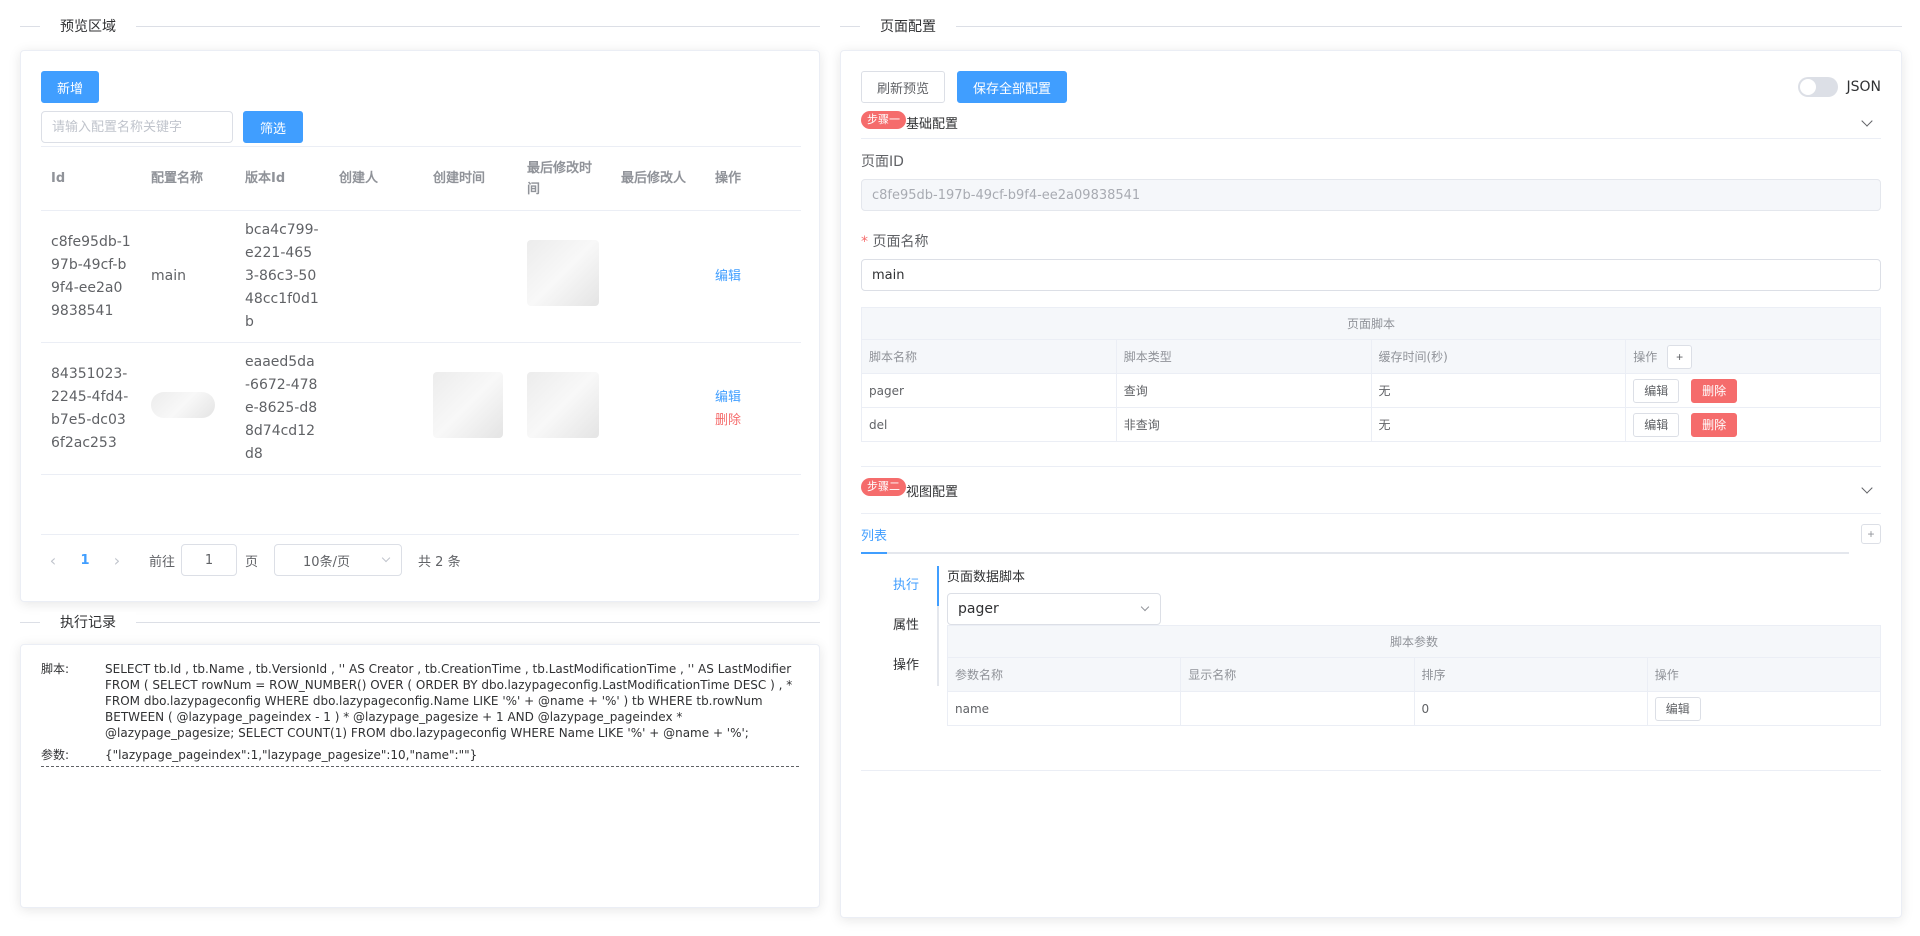 The width and height of the screenshot is (1920, 936). Describe the element at coordinates (1355, 538) in the screenshot. I see `view-tab-bar: 列表` at that location.